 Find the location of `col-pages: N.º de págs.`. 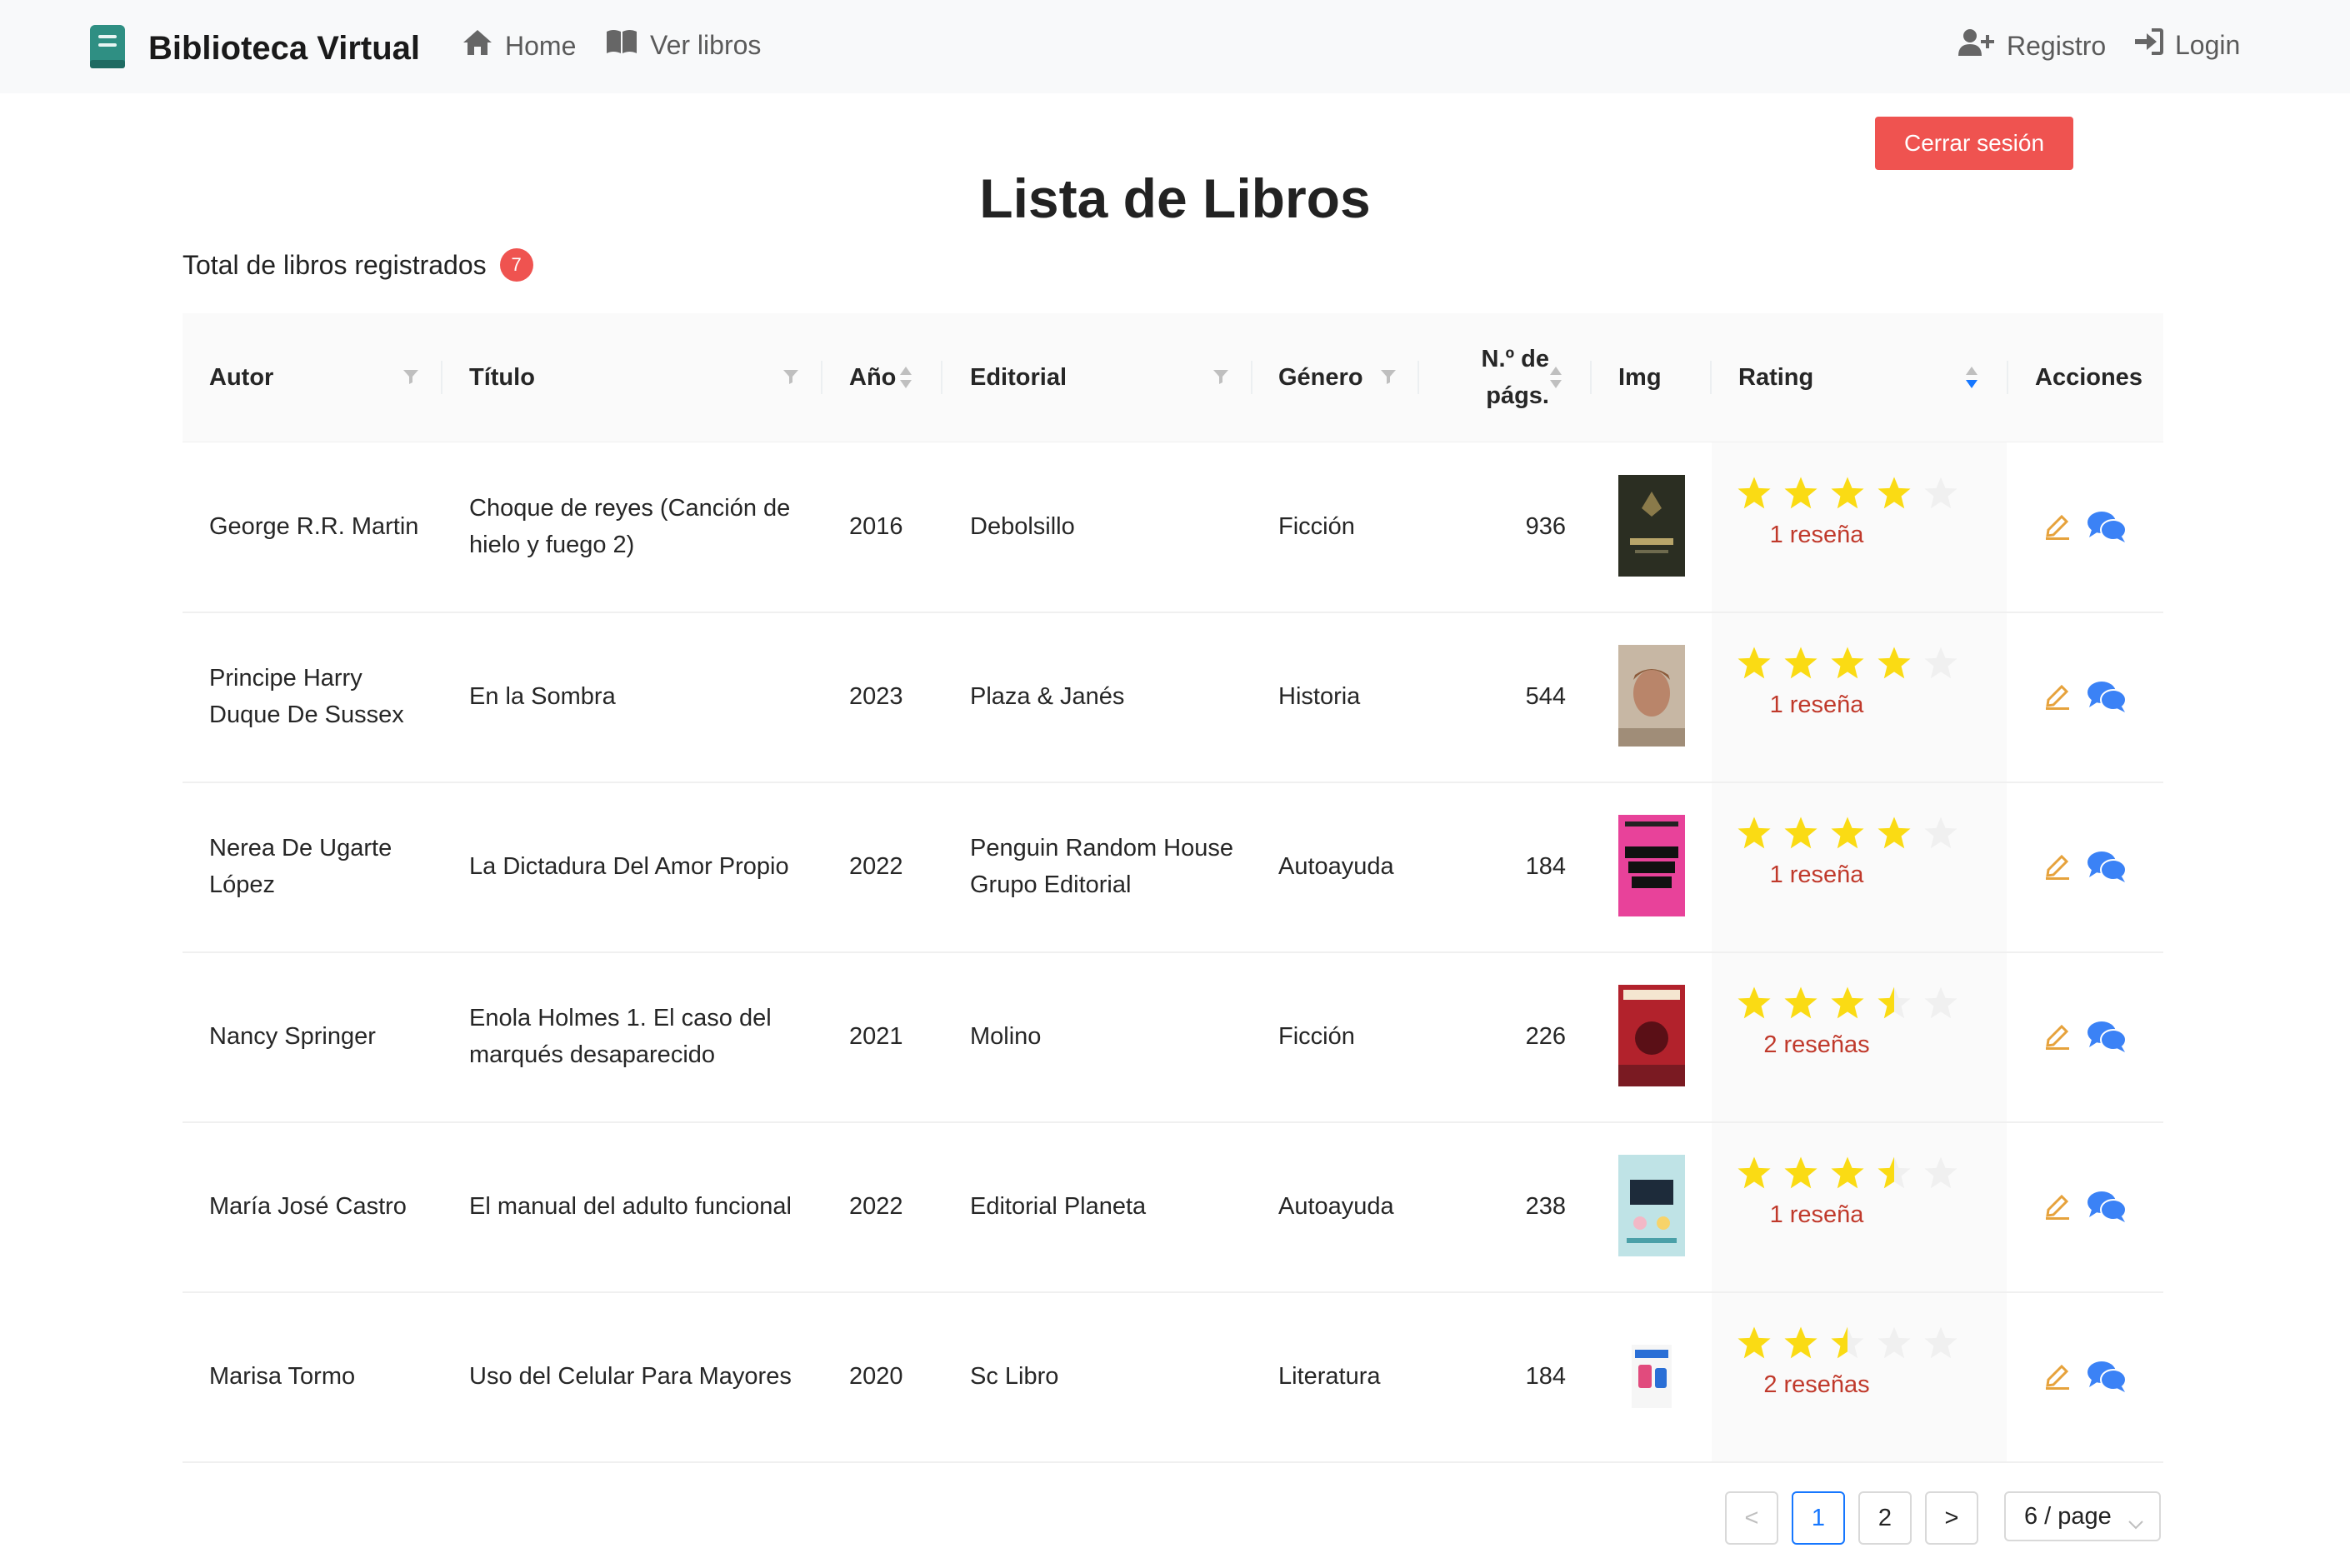

col-pages: N.º de págs. is located at coordinates (1491, 377).